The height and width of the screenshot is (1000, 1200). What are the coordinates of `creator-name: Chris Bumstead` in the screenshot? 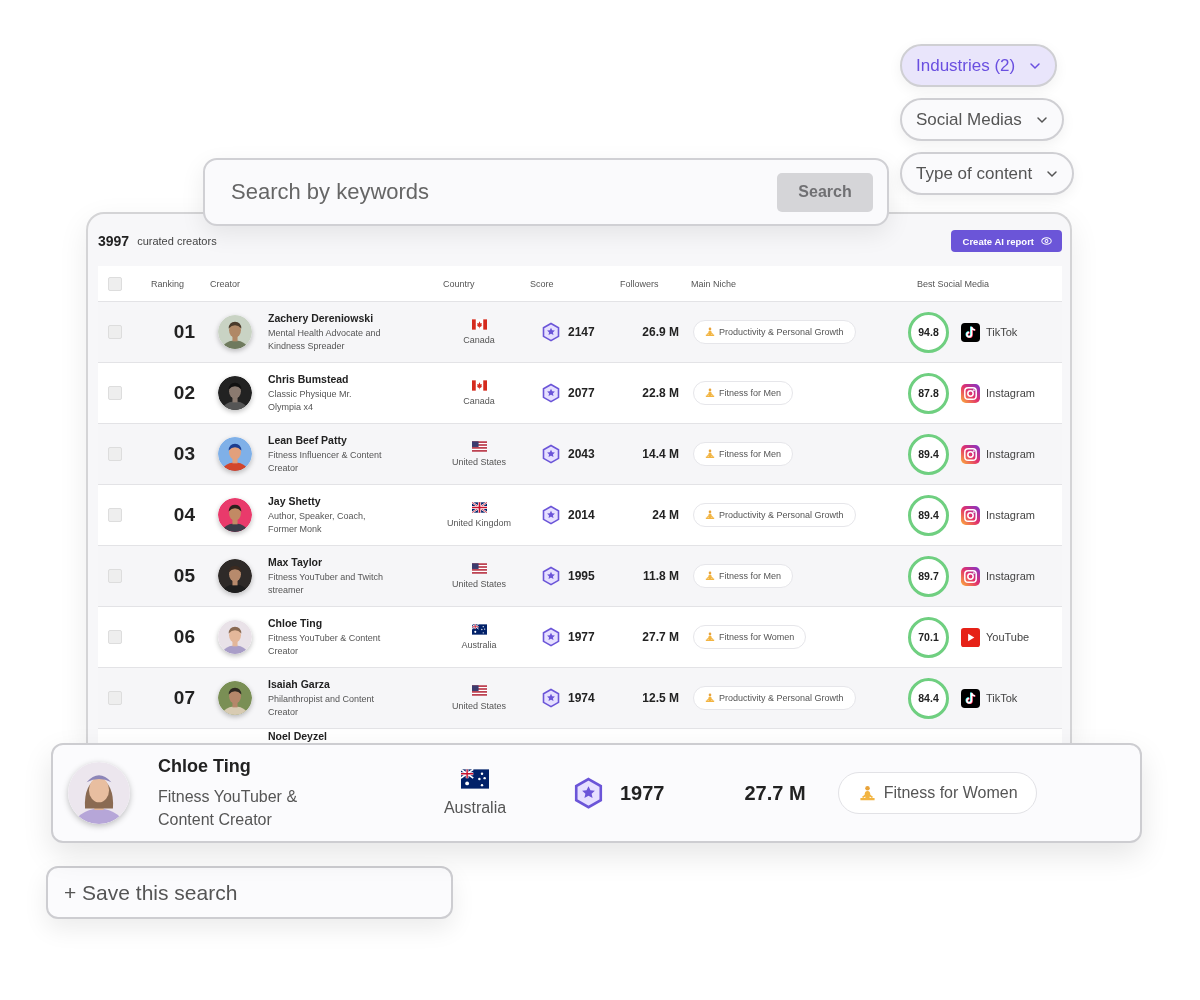 It's located at (309, 378).